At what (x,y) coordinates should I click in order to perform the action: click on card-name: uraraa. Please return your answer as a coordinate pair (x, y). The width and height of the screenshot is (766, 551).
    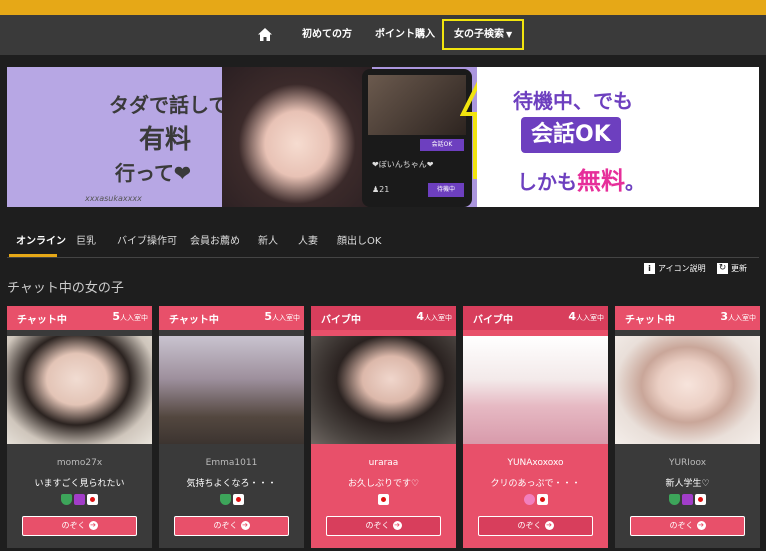
    Looking at the image, I should click on (383, 463).